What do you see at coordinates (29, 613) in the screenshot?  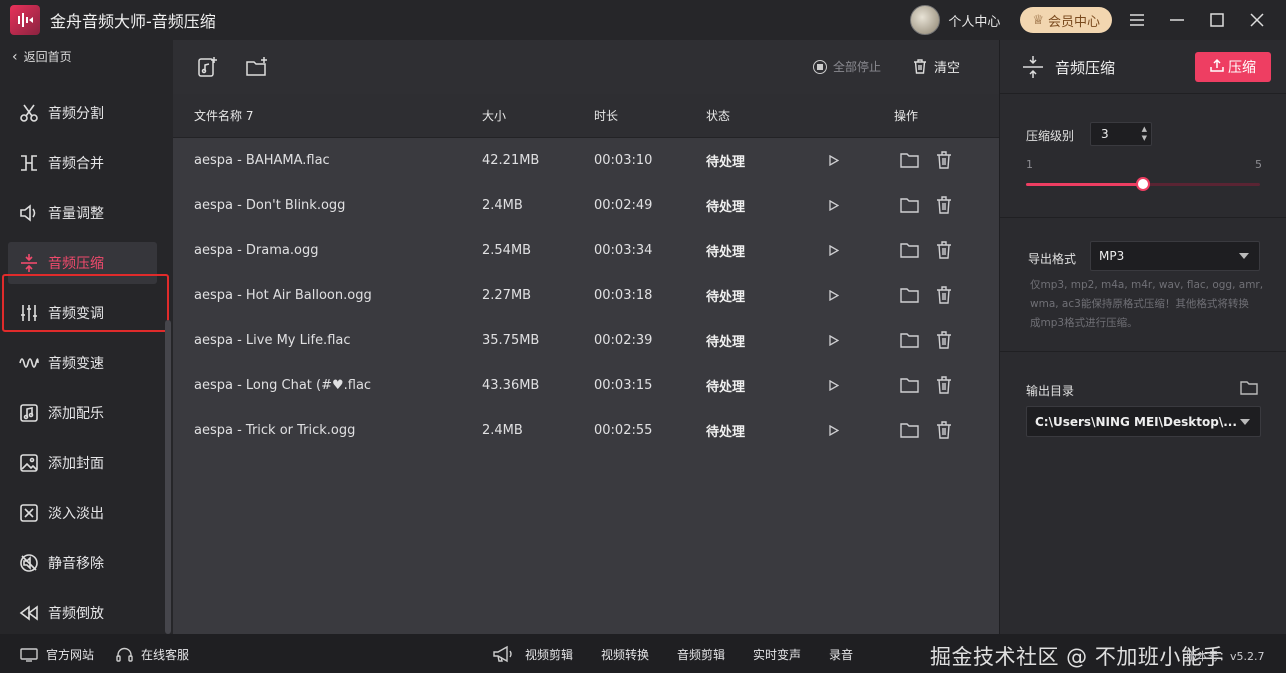 I see `rewind-icon` at bounding box center [29, 613].